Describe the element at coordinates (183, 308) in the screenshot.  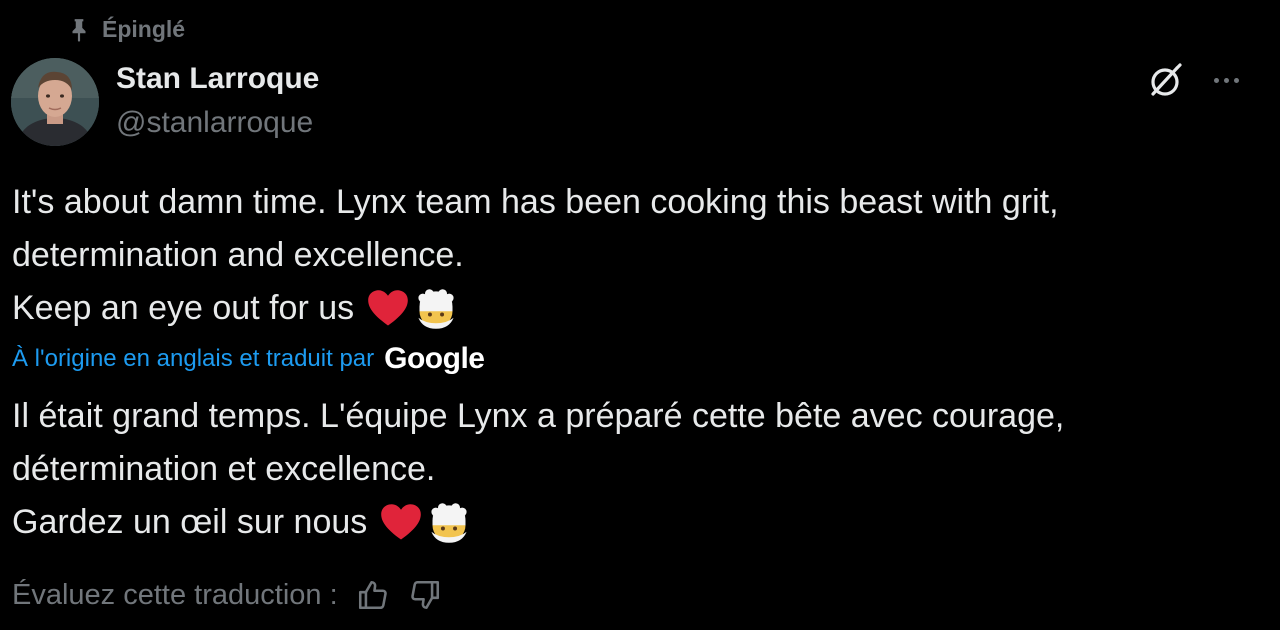
I see `tweet-line: Keep an eye out for us` at that location.